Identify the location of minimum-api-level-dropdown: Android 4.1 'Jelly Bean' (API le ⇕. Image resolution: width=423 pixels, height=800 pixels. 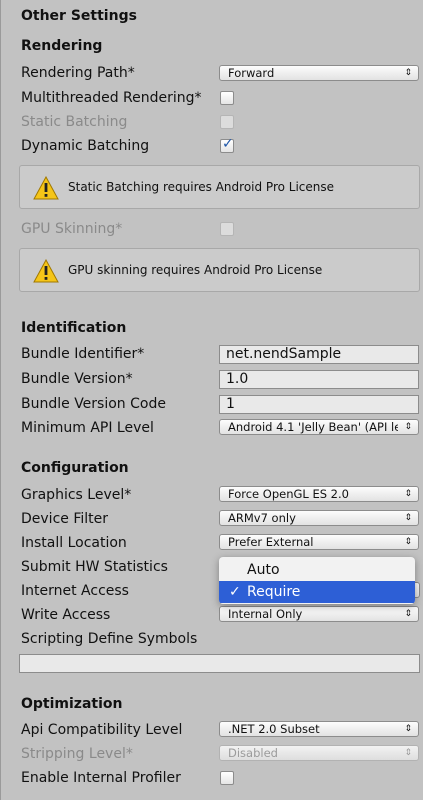
(319, 427).